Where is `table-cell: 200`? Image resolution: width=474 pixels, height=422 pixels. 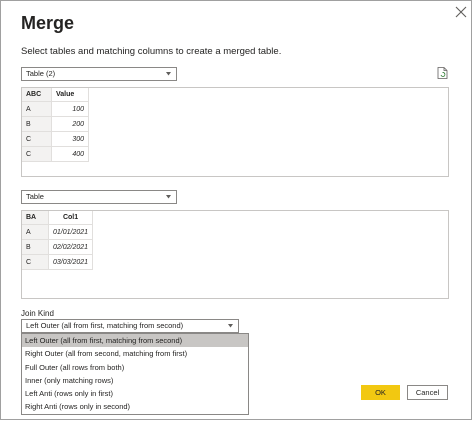
table-cell: 200 is located at coordinates (70, 124).